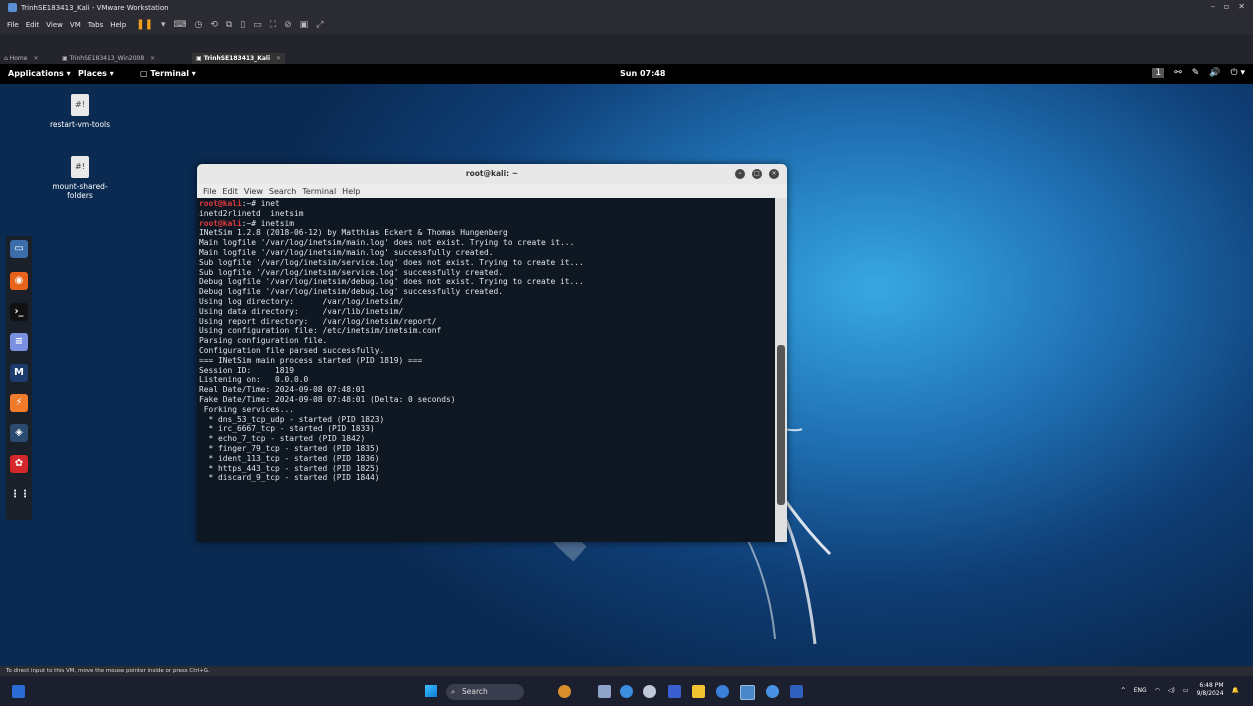 The image size is (1253, 706). What do you see at coordinates (80, 124) in the screenshot?
I see `desktop-icon-label: restart-vm-tools` at bounding box center [80, 124].